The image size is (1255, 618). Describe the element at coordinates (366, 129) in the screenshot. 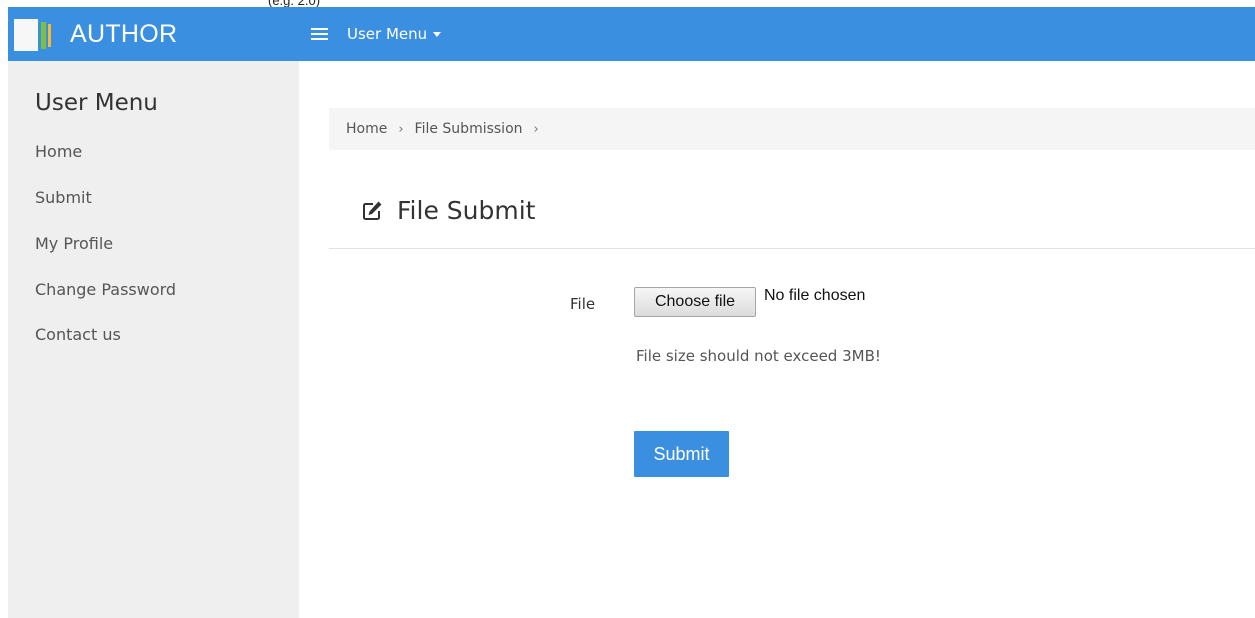

I see `breadcrumb-home: Home` at that location.